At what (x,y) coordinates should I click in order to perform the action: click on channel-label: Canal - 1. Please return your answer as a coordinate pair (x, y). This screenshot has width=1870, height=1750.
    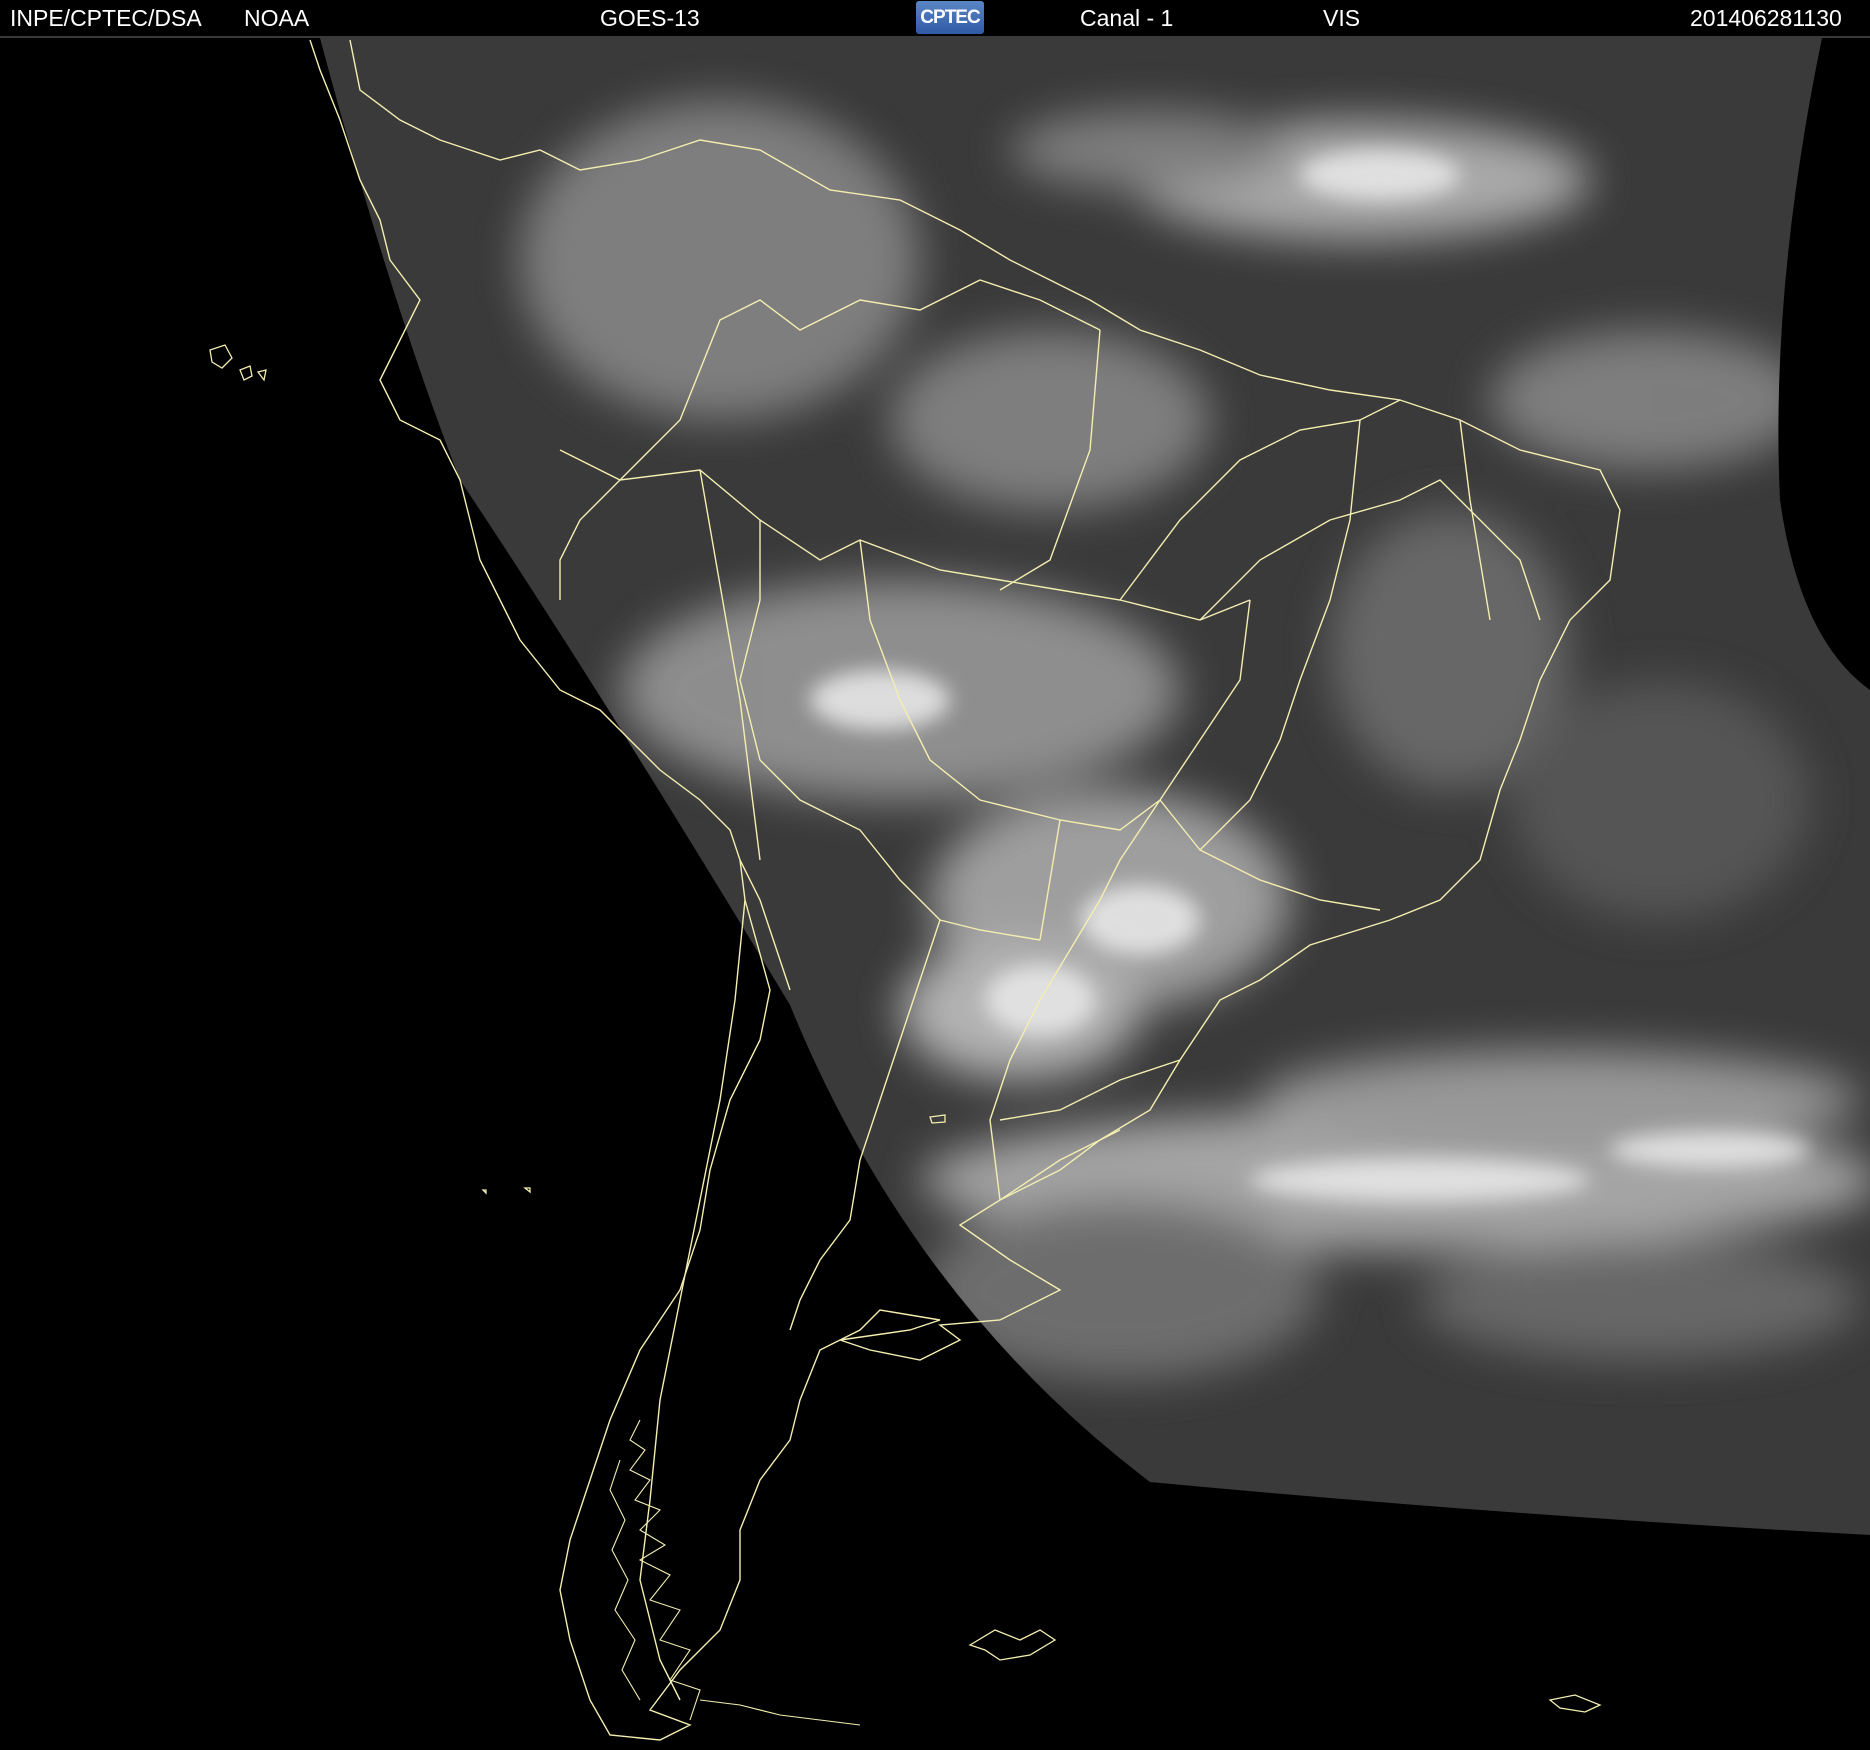
    Looking at the image, I should click on (1127, 18).